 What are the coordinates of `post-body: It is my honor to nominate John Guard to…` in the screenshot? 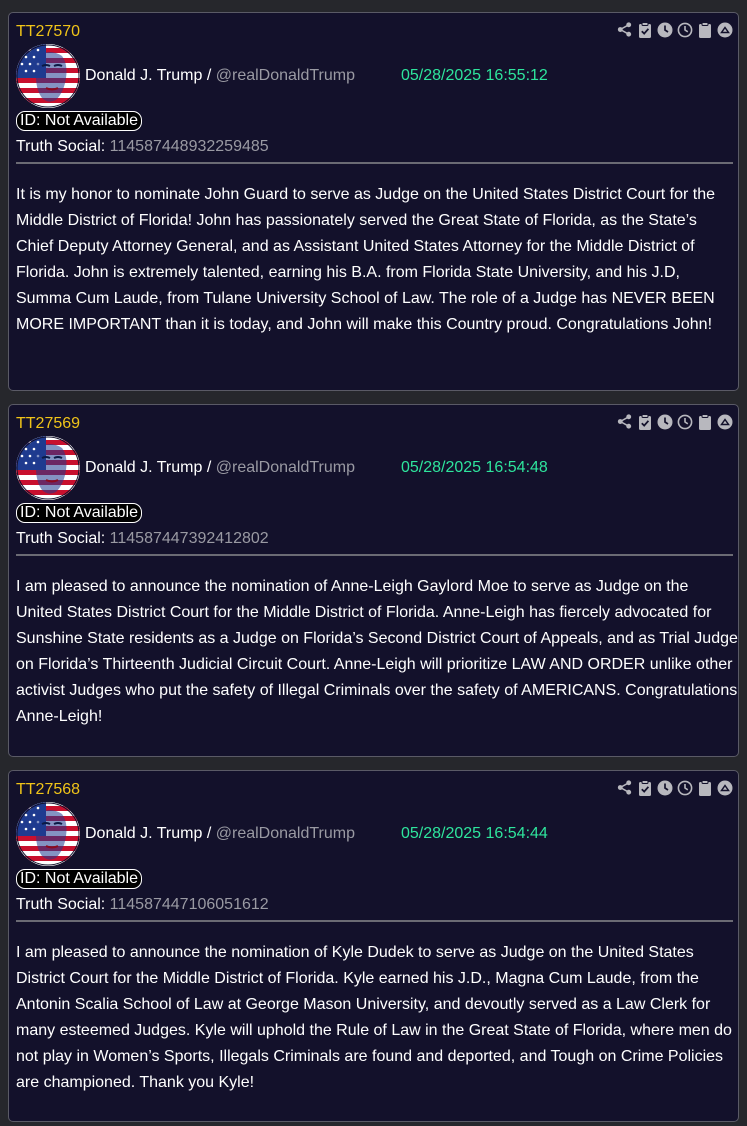 It's located at (366, 259).